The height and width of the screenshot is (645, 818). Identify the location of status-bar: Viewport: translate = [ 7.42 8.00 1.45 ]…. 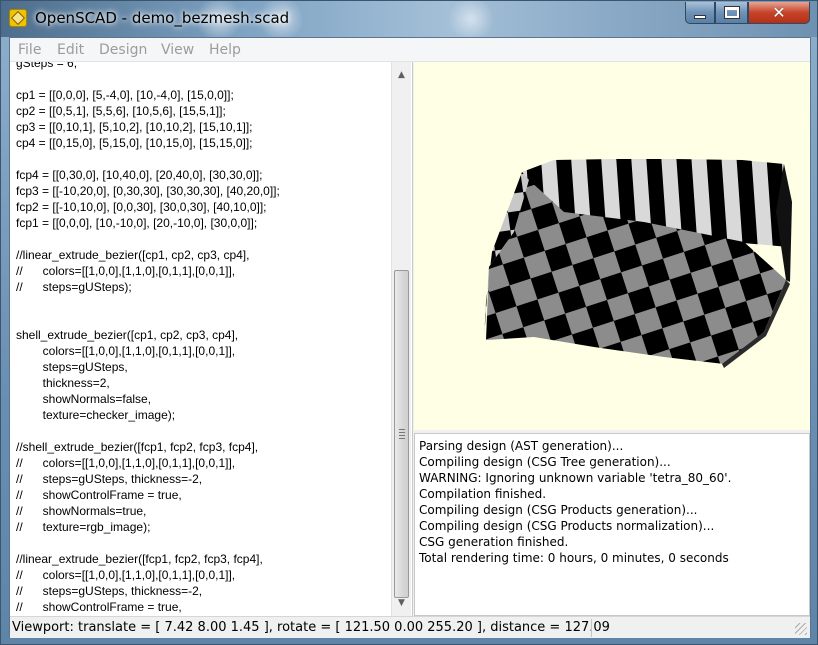
(410, 627).